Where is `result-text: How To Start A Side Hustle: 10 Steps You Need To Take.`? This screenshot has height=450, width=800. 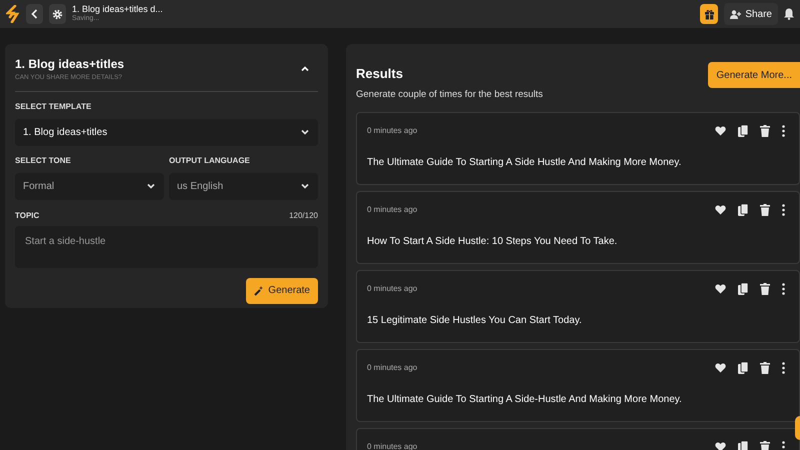
result-text: How To Start A Side Hustle: 10 Steps You Need To Take. is located at coordinates (492, 241).